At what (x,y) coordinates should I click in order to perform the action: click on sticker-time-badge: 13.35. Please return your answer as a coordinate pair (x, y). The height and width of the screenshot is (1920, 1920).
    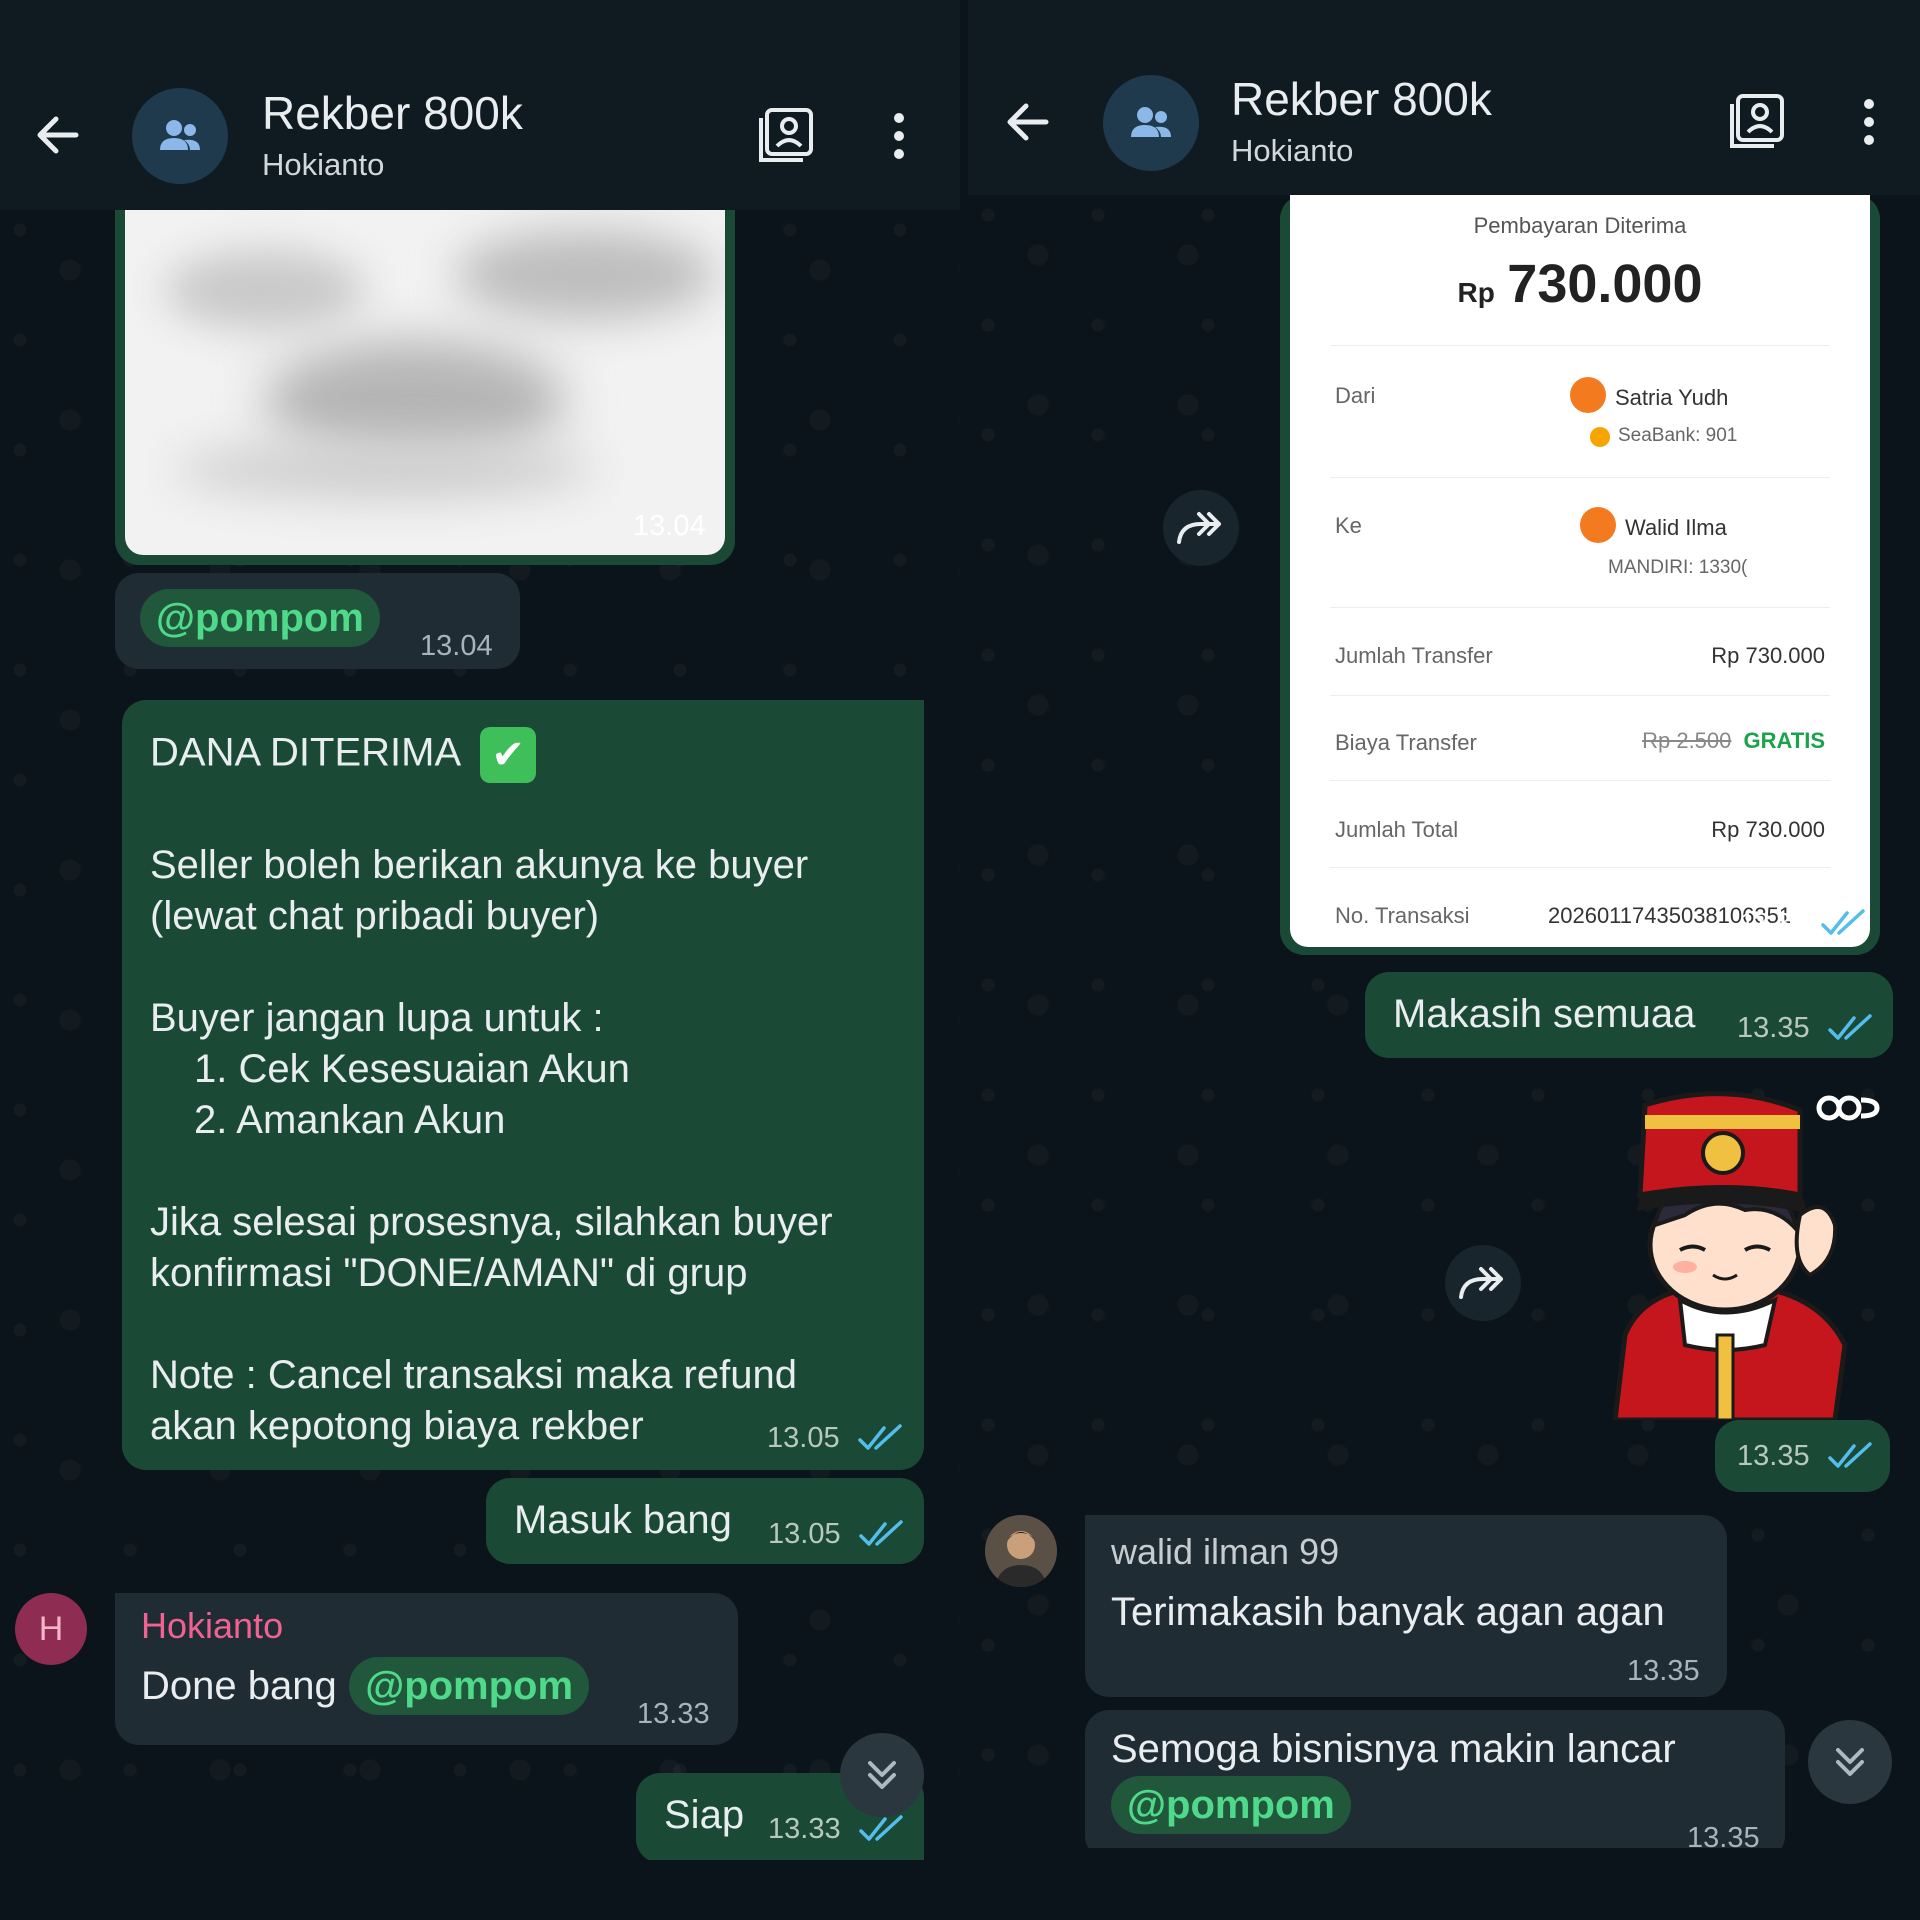
    Looking at the image, I should click on (1802, 1456).